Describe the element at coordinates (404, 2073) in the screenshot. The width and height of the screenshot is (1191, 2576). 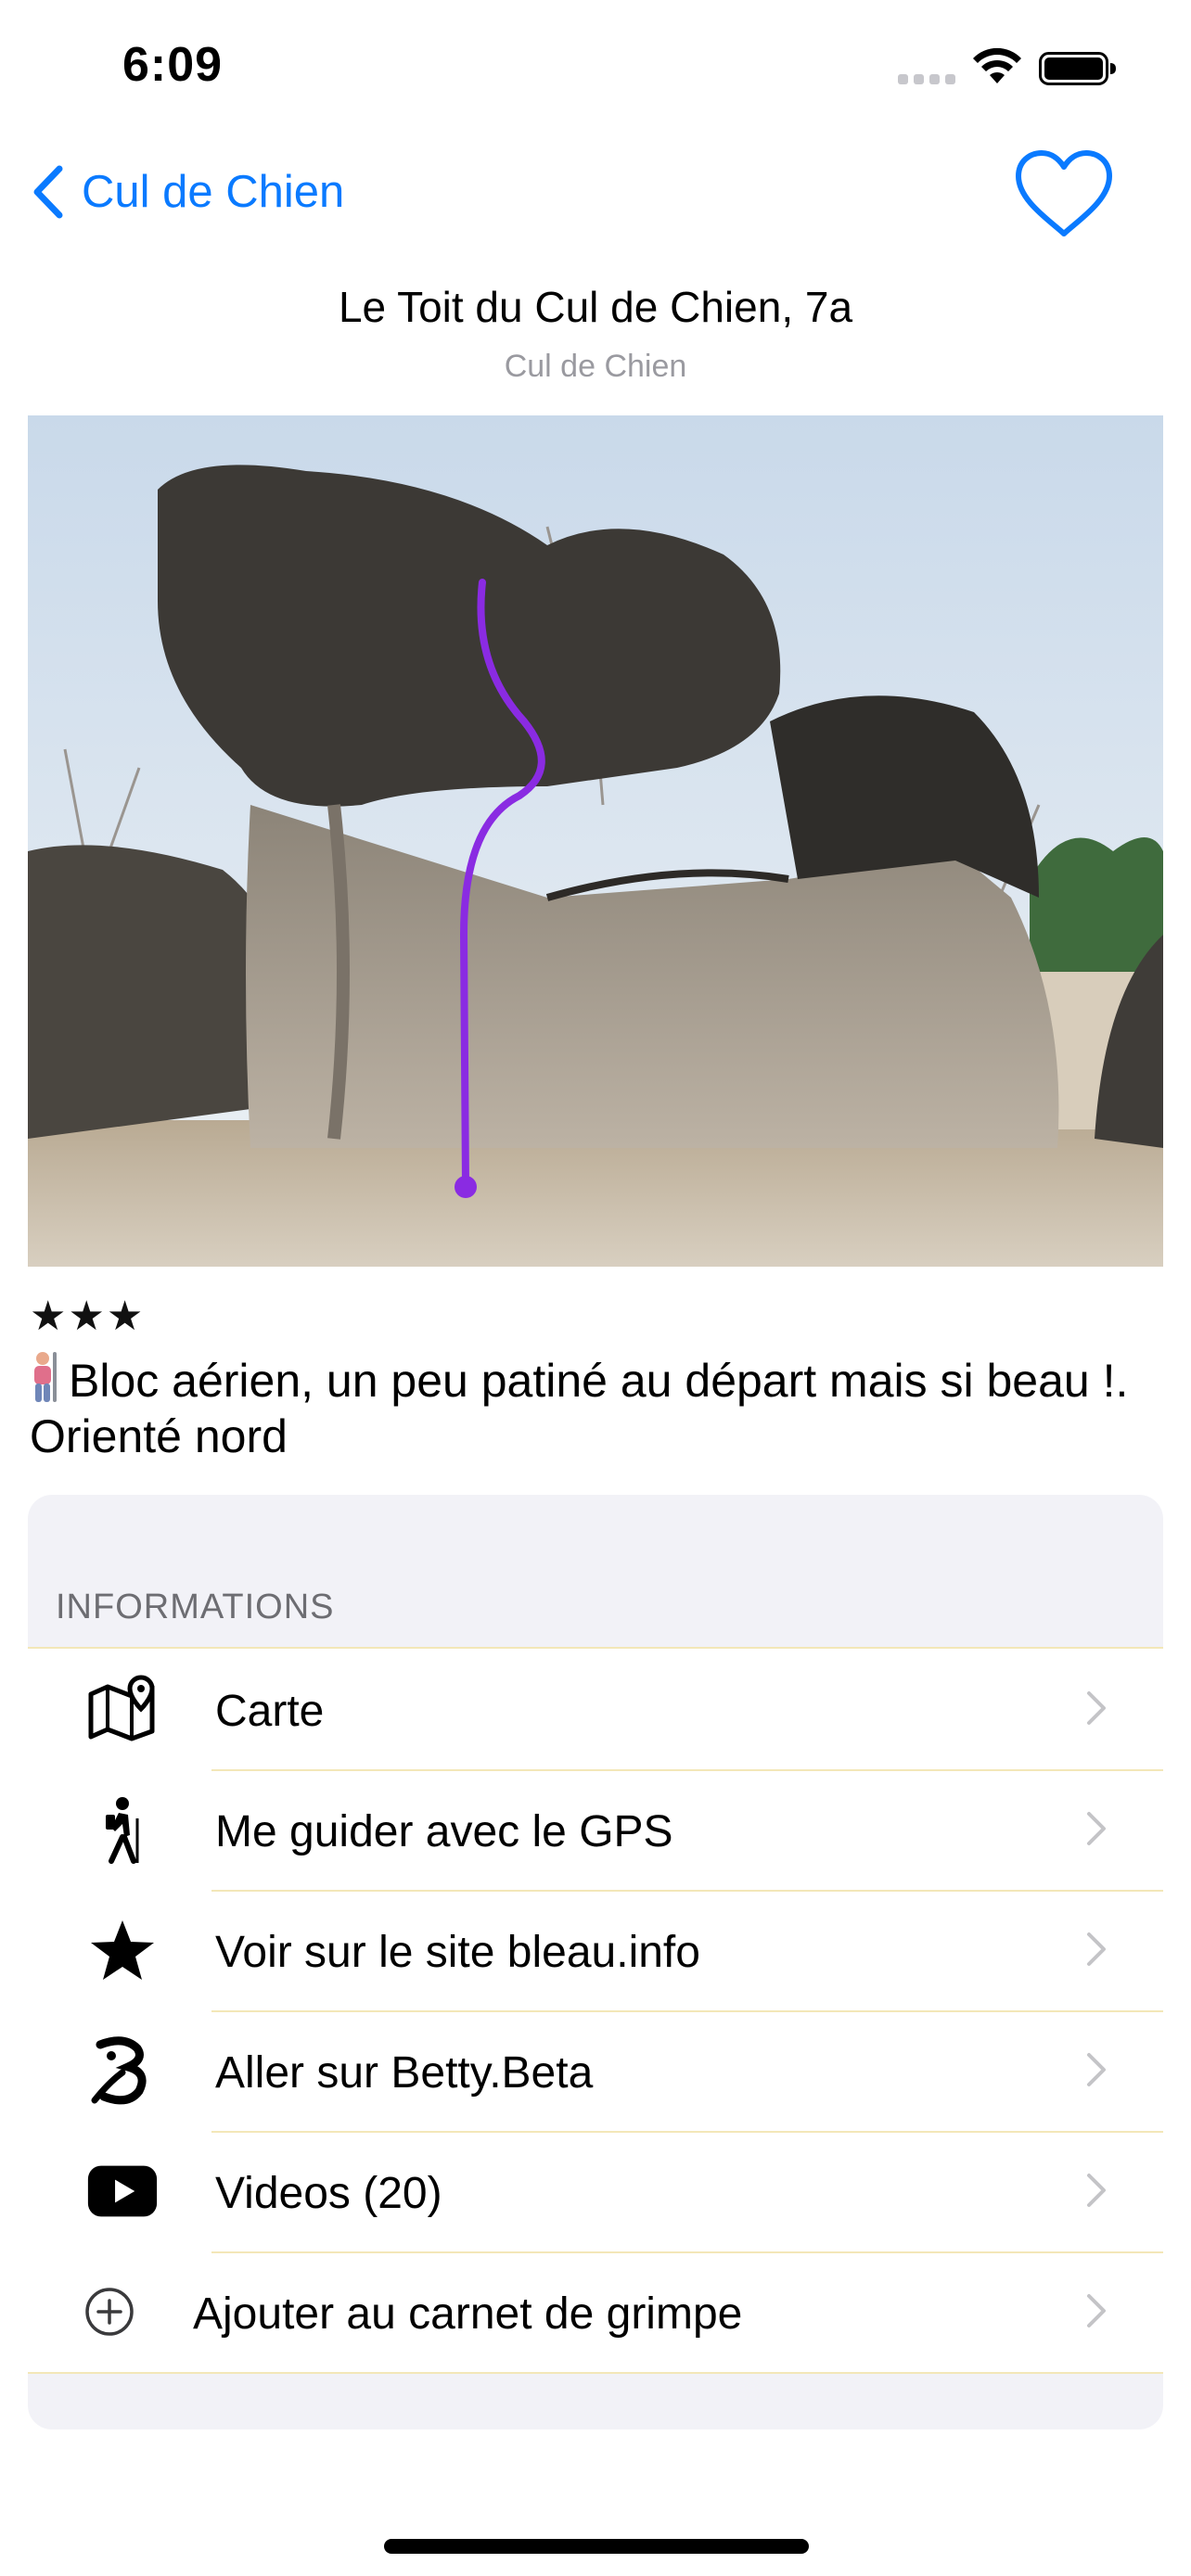
I see `row-label: Aller sur Betty.Beta` at that location.